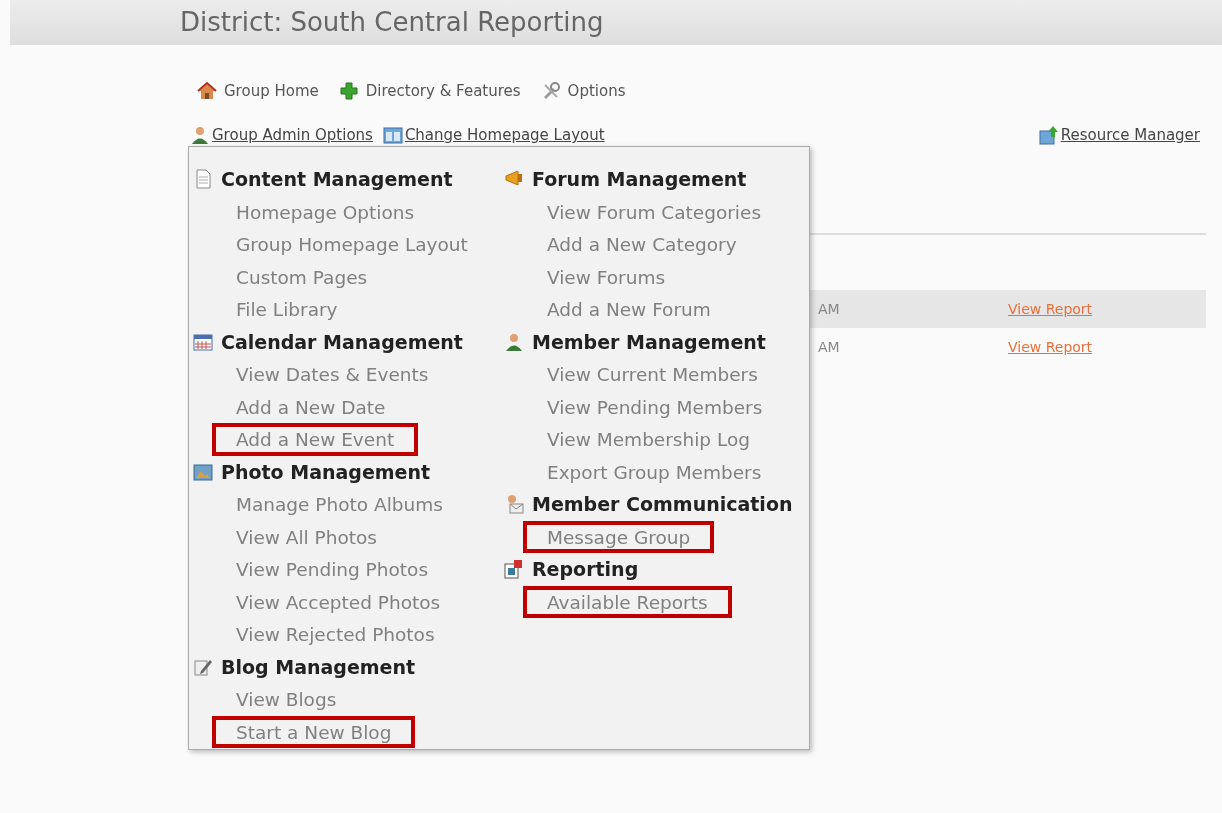 The image size is (1222, 813). I want to click on menu-item: View Accepted Photos, so click(338, 601).